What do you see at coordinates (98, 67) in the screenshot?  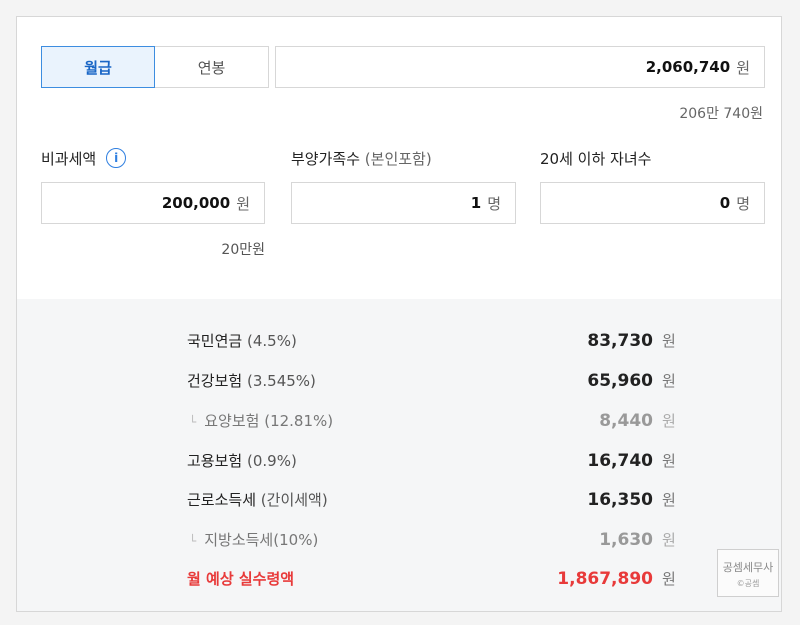 I see `tab-monthly: 월급` at bounding box center [98, 67].